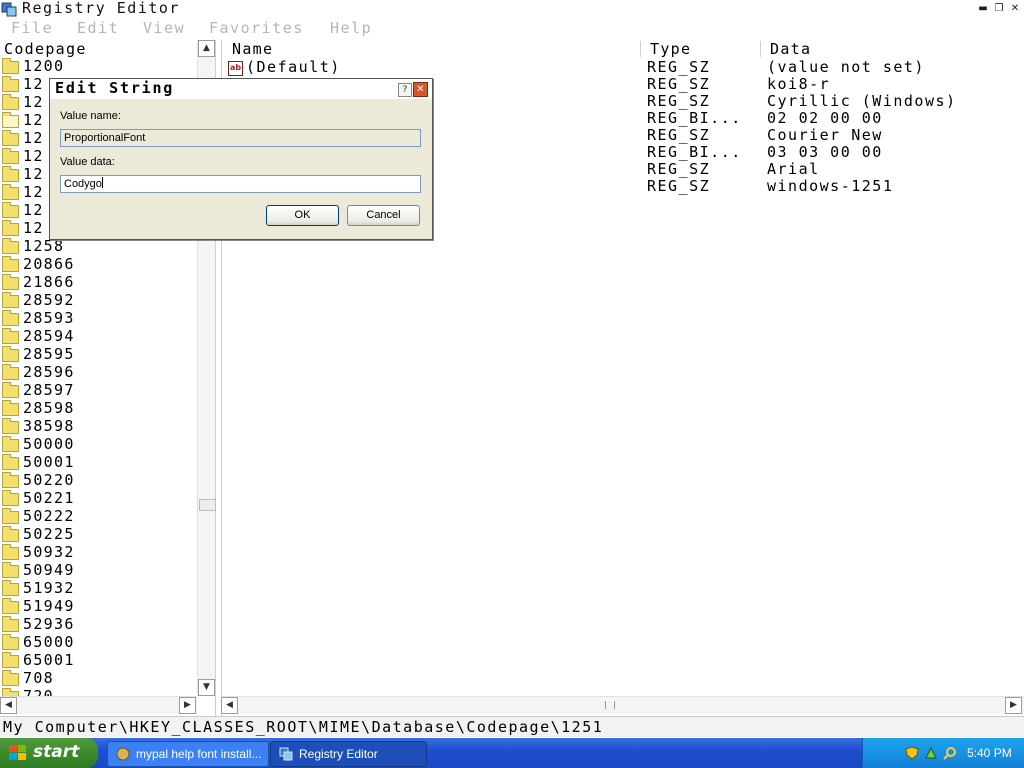 The height and width of the screenshot is (768, 1024). I want to click on tree-item: 28594, so click(98, 336).